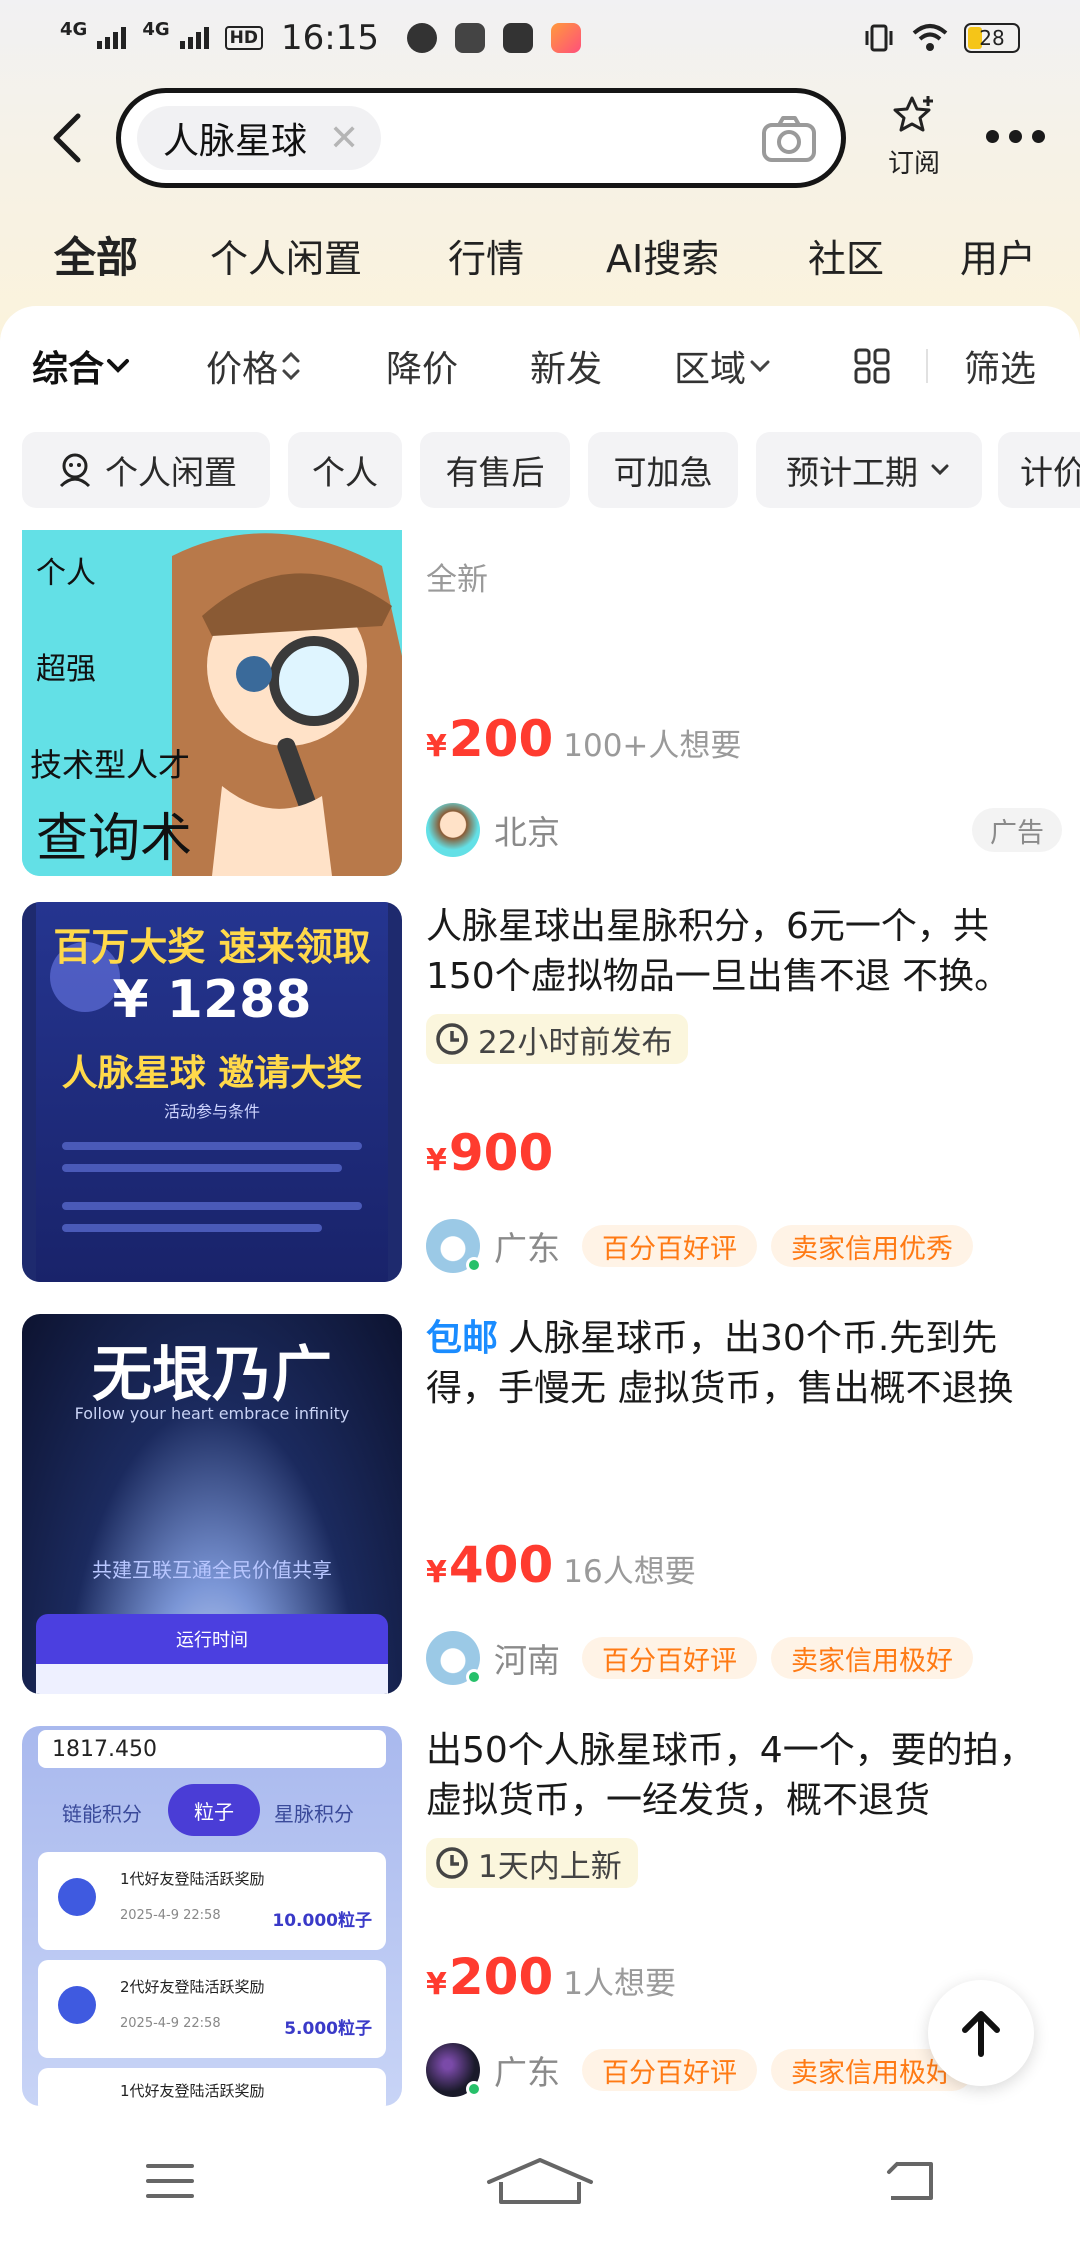 This screenshot has width=1080, height=2256. I want to click on ad-tag: 广告, so click(1017, 830).